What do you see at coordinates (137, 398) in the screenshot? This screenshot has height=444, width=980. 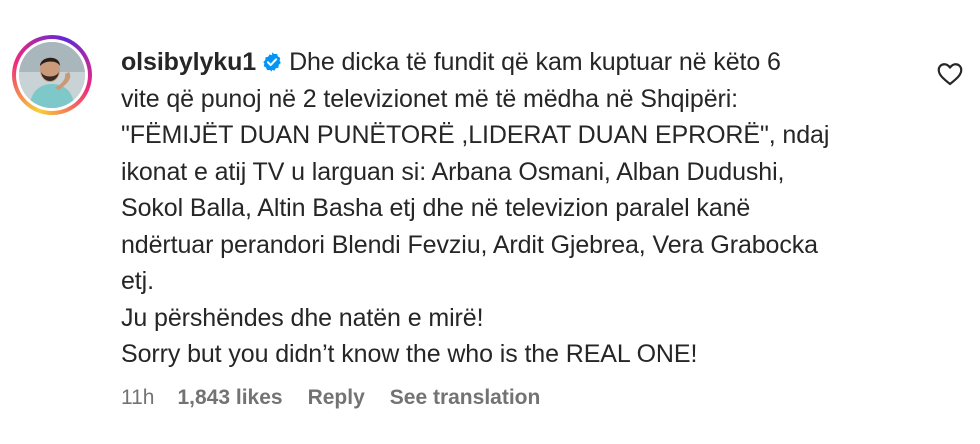 I see `comment-timestamp: 11h` at bounding box center [137, 398].